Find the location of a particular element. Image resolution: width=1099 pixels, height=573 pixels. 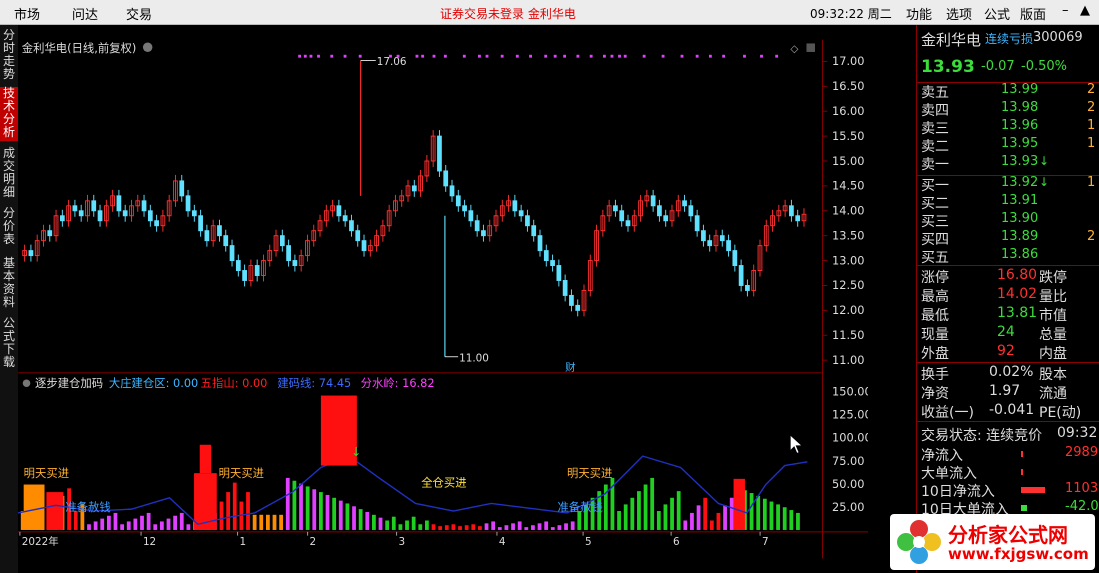

menu-trade: 交易 is located at coordinates (139, 13).